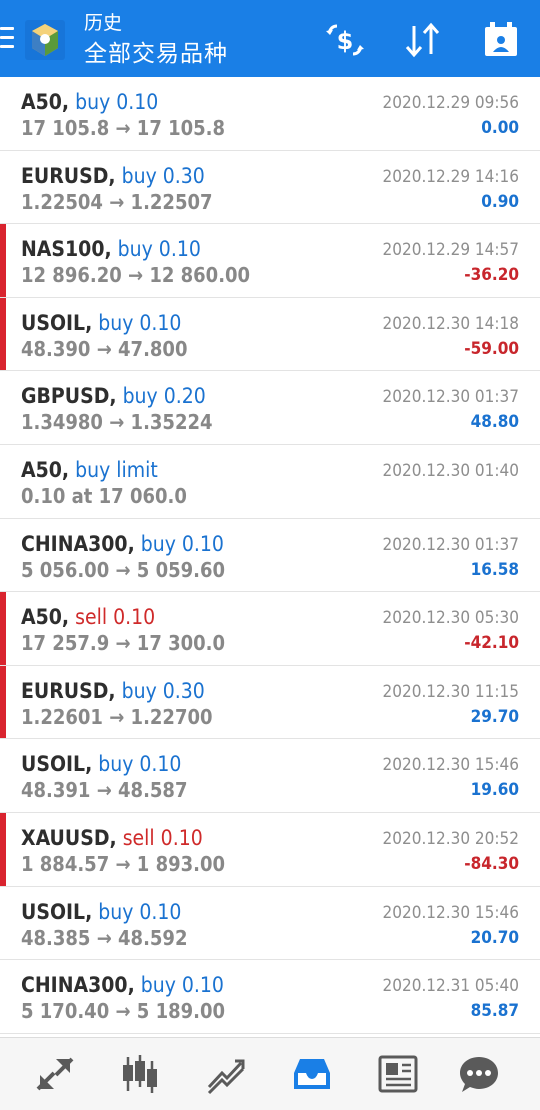 The height and width of the screenshot is (1110, 540). I want to click on deal-prices: 5 170.40 → 5 189.00, so click(123, 1011).